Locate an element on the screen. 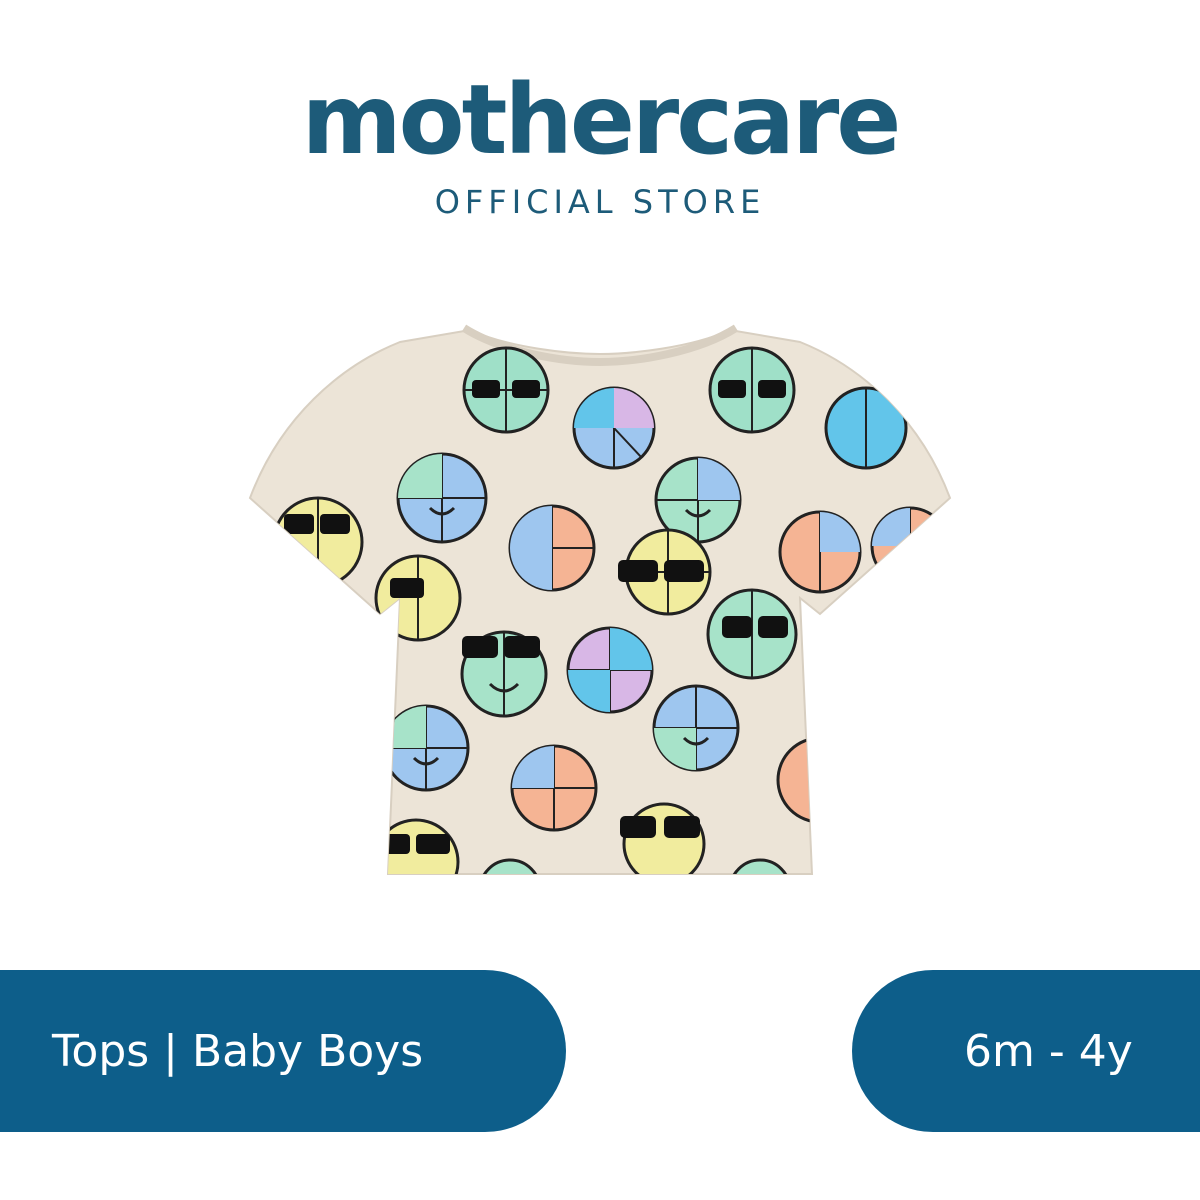  age-range-tag: 6m - 4y is located at coordinates (1026, 1051).